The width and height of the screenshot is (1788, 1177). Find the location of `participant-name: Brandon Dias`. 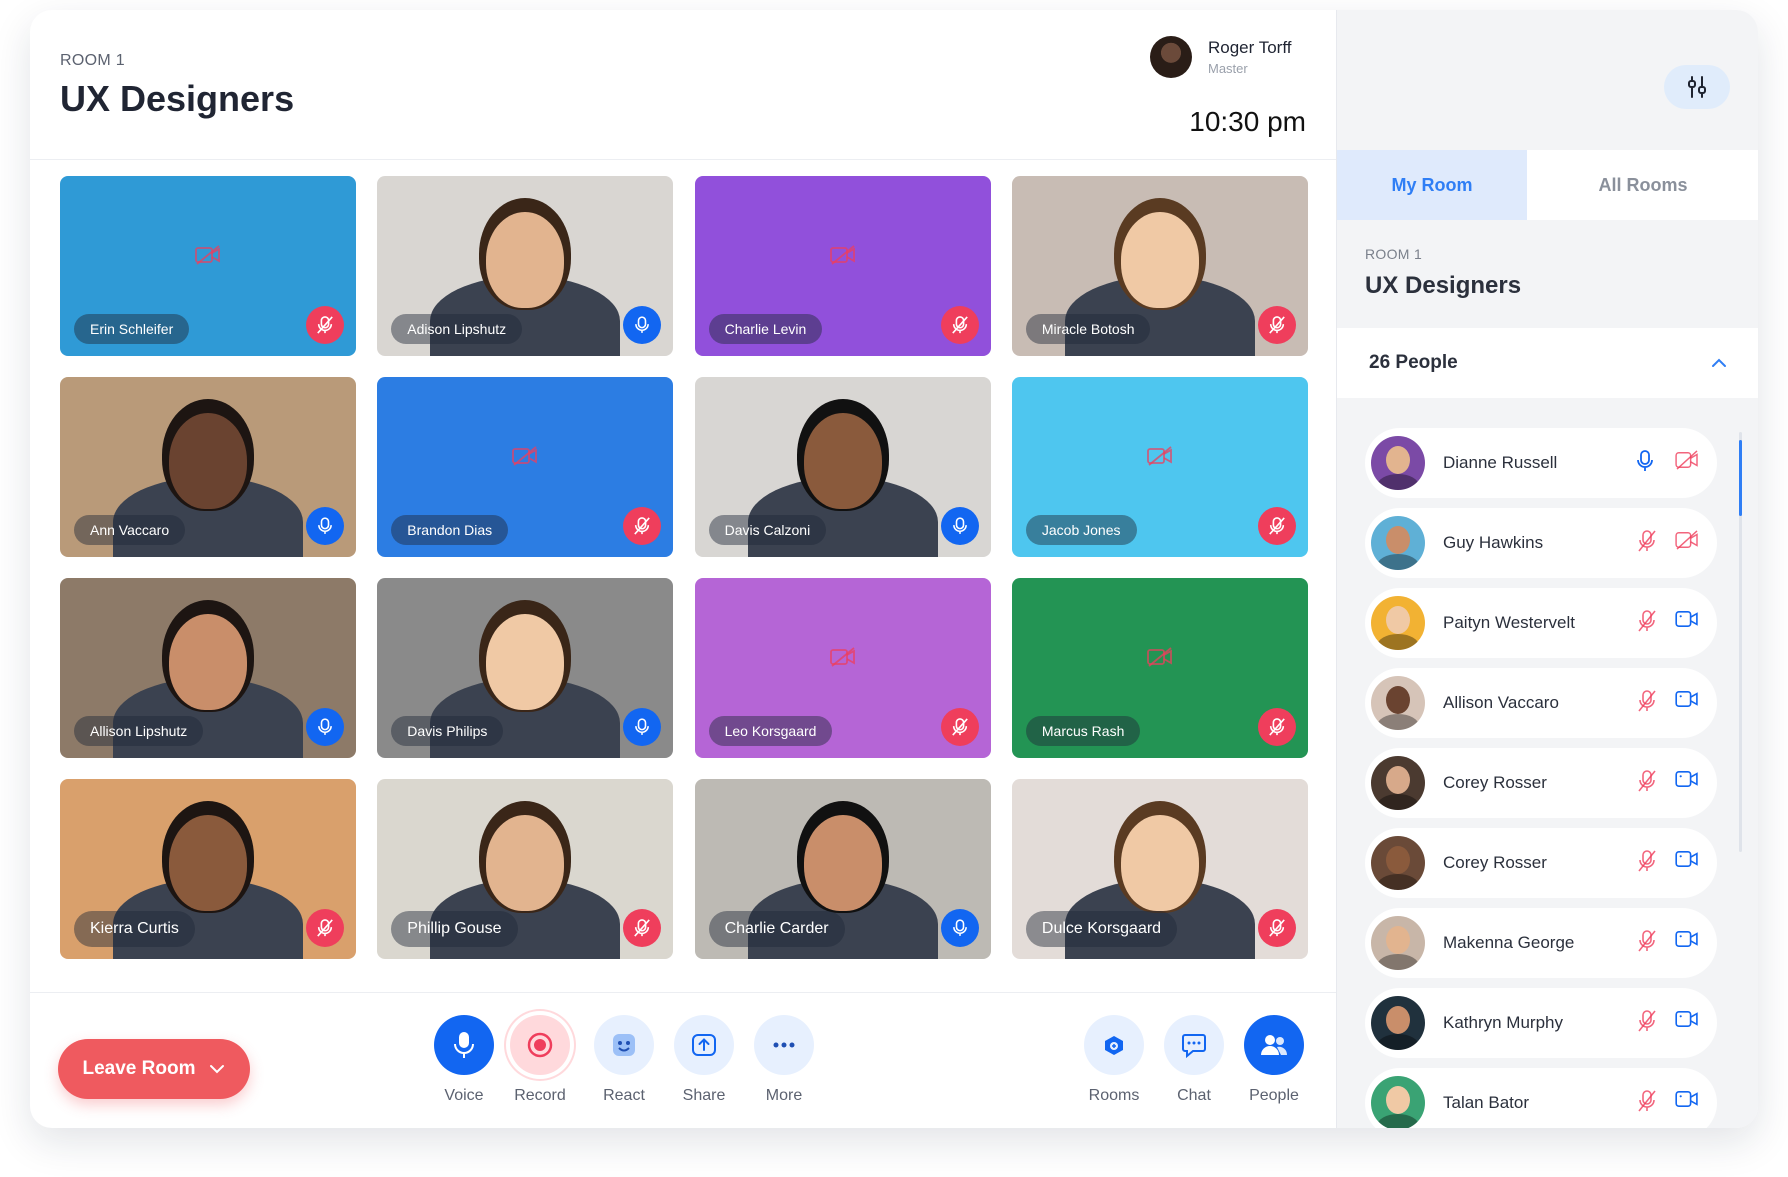

participant-name: Brandon Dias is located at coordinates (450, 530).